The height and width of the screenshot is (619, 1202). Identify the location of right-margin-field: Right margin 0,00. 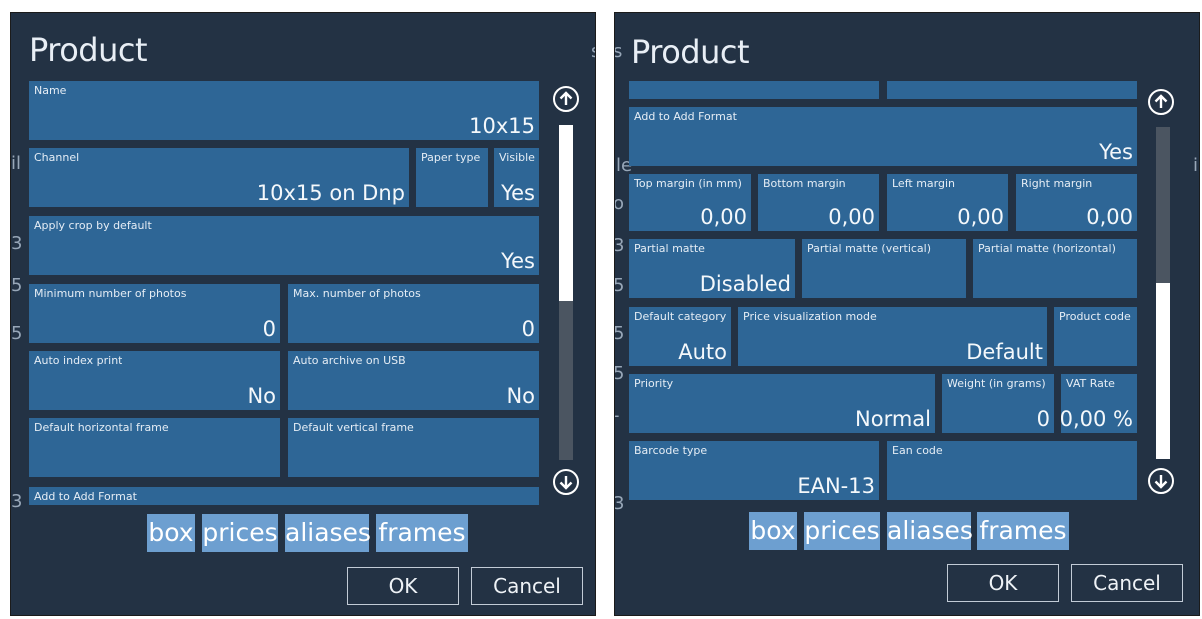
(1076, 202).